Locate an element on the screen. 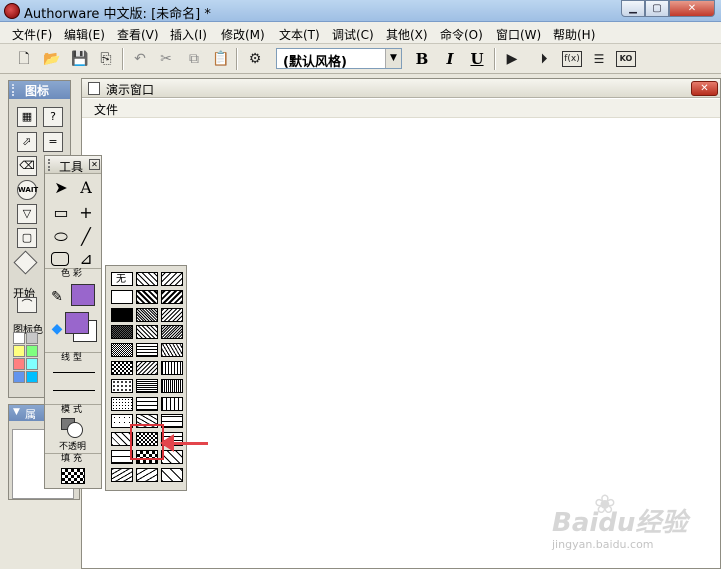  import-icon: ⎘ is located at coordinates (106, 59).